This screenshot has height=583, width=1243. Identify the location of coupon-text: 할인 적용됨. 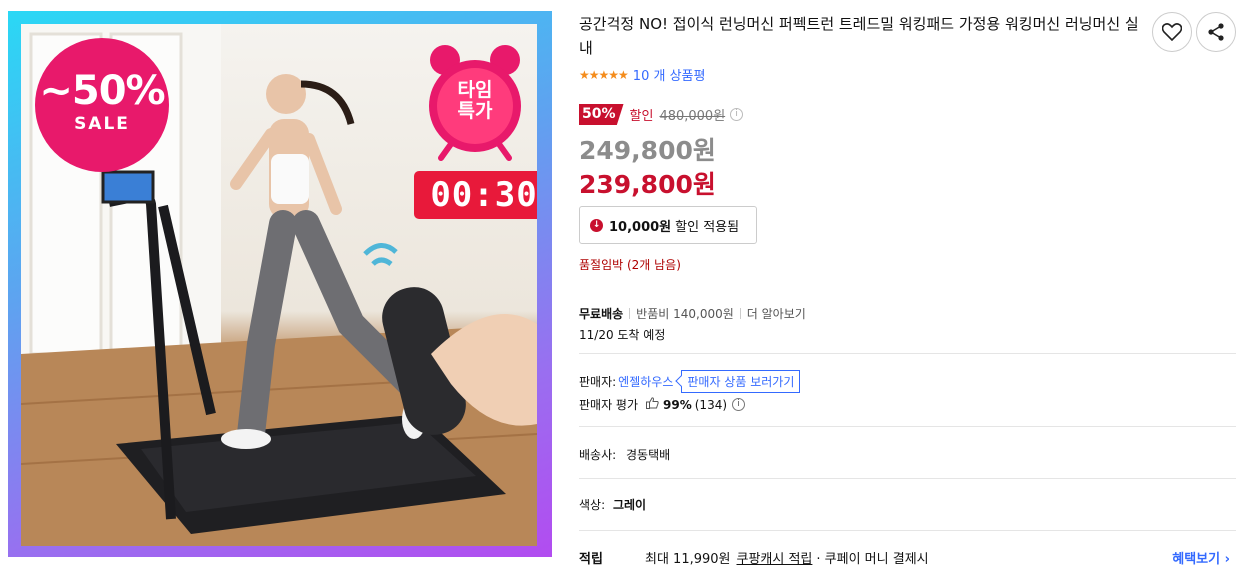
(707, 227).